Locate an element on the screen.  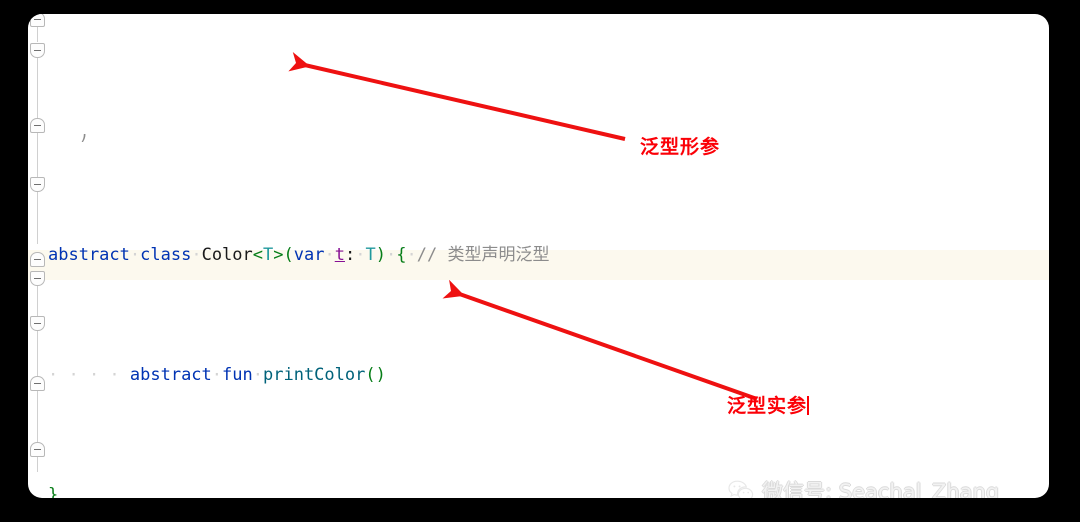
wechat-watermark: 微信号: Seachal_Zhang is located at coordinates (863, 487).